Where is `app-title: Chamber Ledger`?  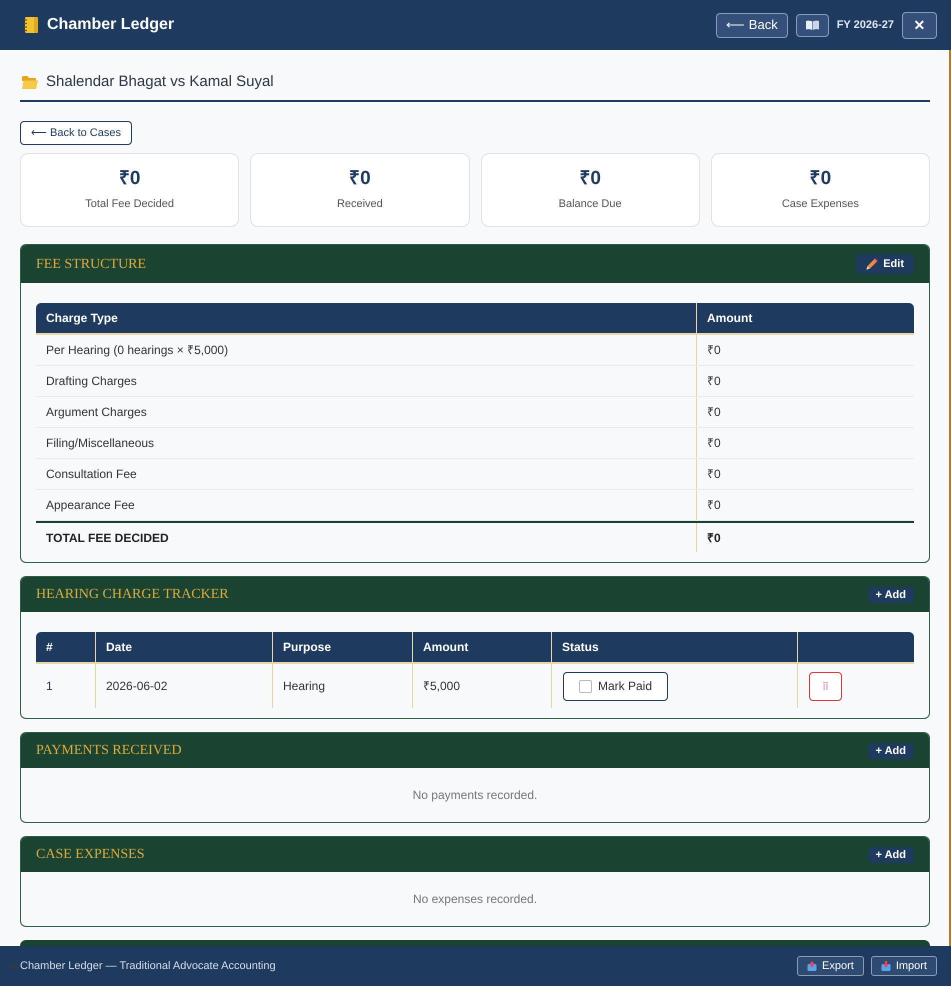 app-title: Chamber Ledger is located at coordinates (110, 25).